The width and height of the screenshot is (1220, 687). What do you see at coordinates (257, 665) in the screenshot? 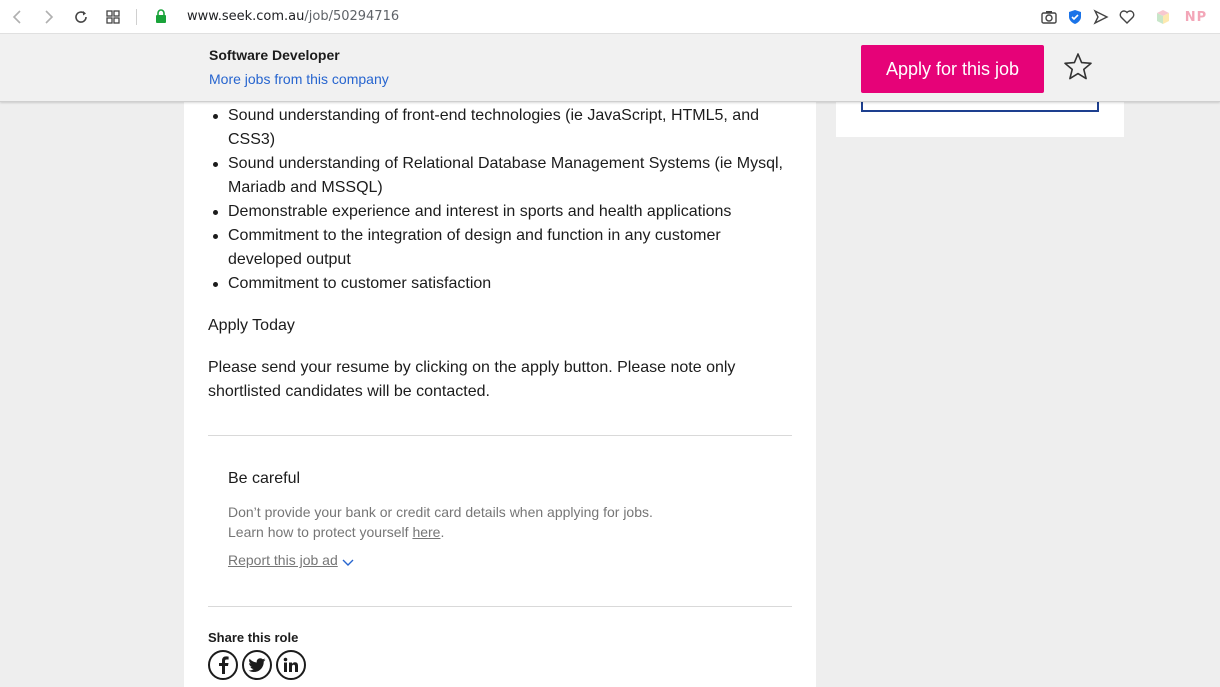
I see `twitter-icon` at bounding box center [257, 665].